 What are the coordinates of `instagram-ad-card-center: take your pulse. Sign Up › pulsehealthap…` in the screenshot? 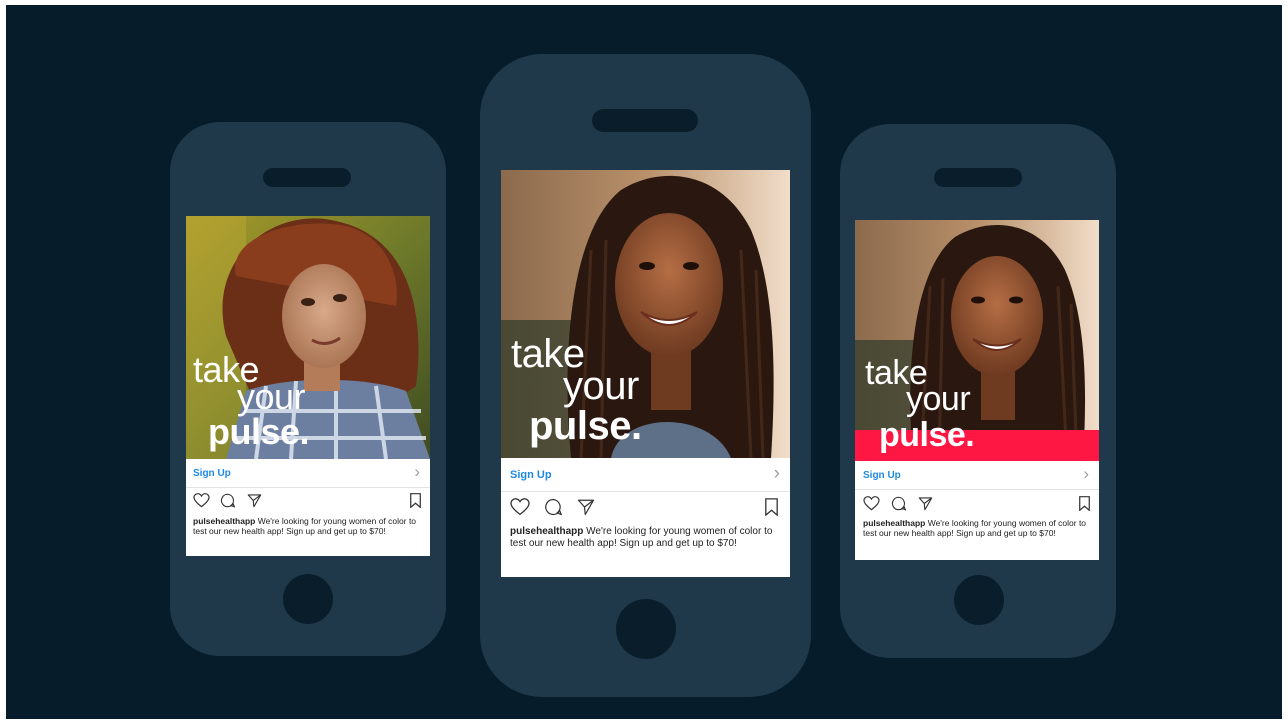 It's located at (645, 373).